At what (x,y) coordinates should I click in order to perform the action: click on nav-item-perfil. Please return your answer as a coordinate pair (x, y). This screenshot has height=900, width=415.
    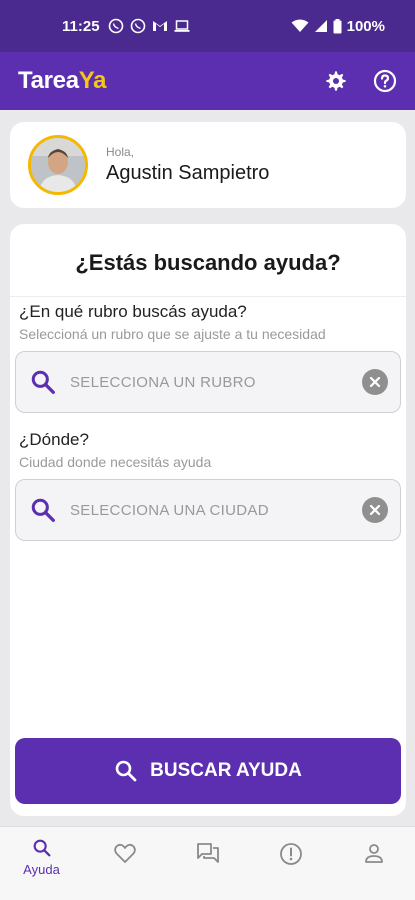
    Looking at the image, I should click on (373, 863).